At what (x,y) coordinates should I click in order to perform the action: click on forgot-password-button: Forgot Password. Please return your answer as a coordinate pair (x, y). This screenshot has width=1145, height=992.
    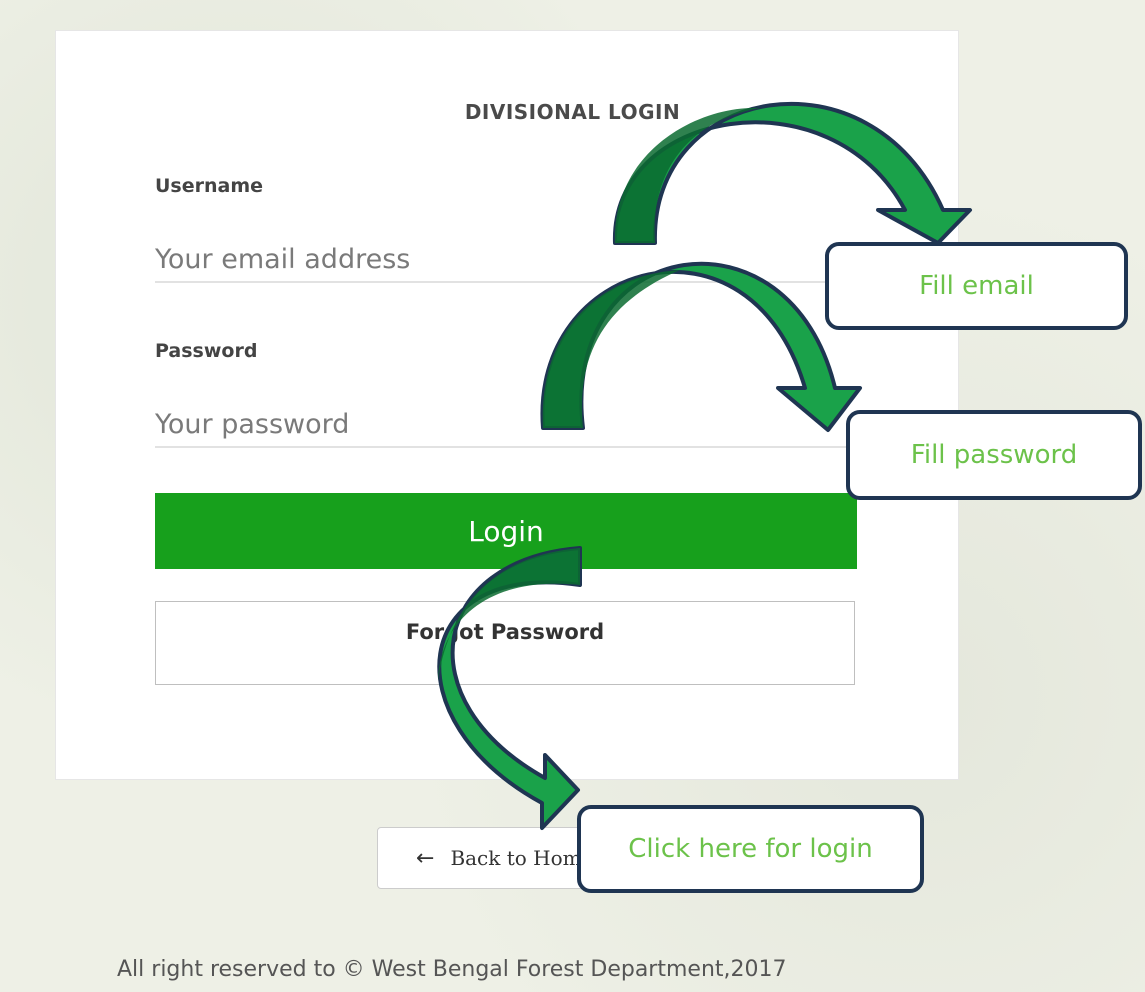
    Looking at the image, I should click on (505, 643).